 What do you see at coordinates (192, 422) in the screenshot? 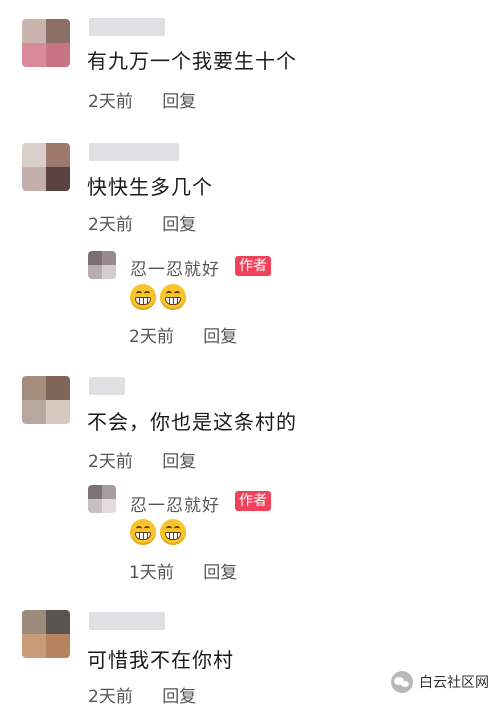
I see `comment-text: 不会，你也是这条村的` at bounding box center [192, 422].